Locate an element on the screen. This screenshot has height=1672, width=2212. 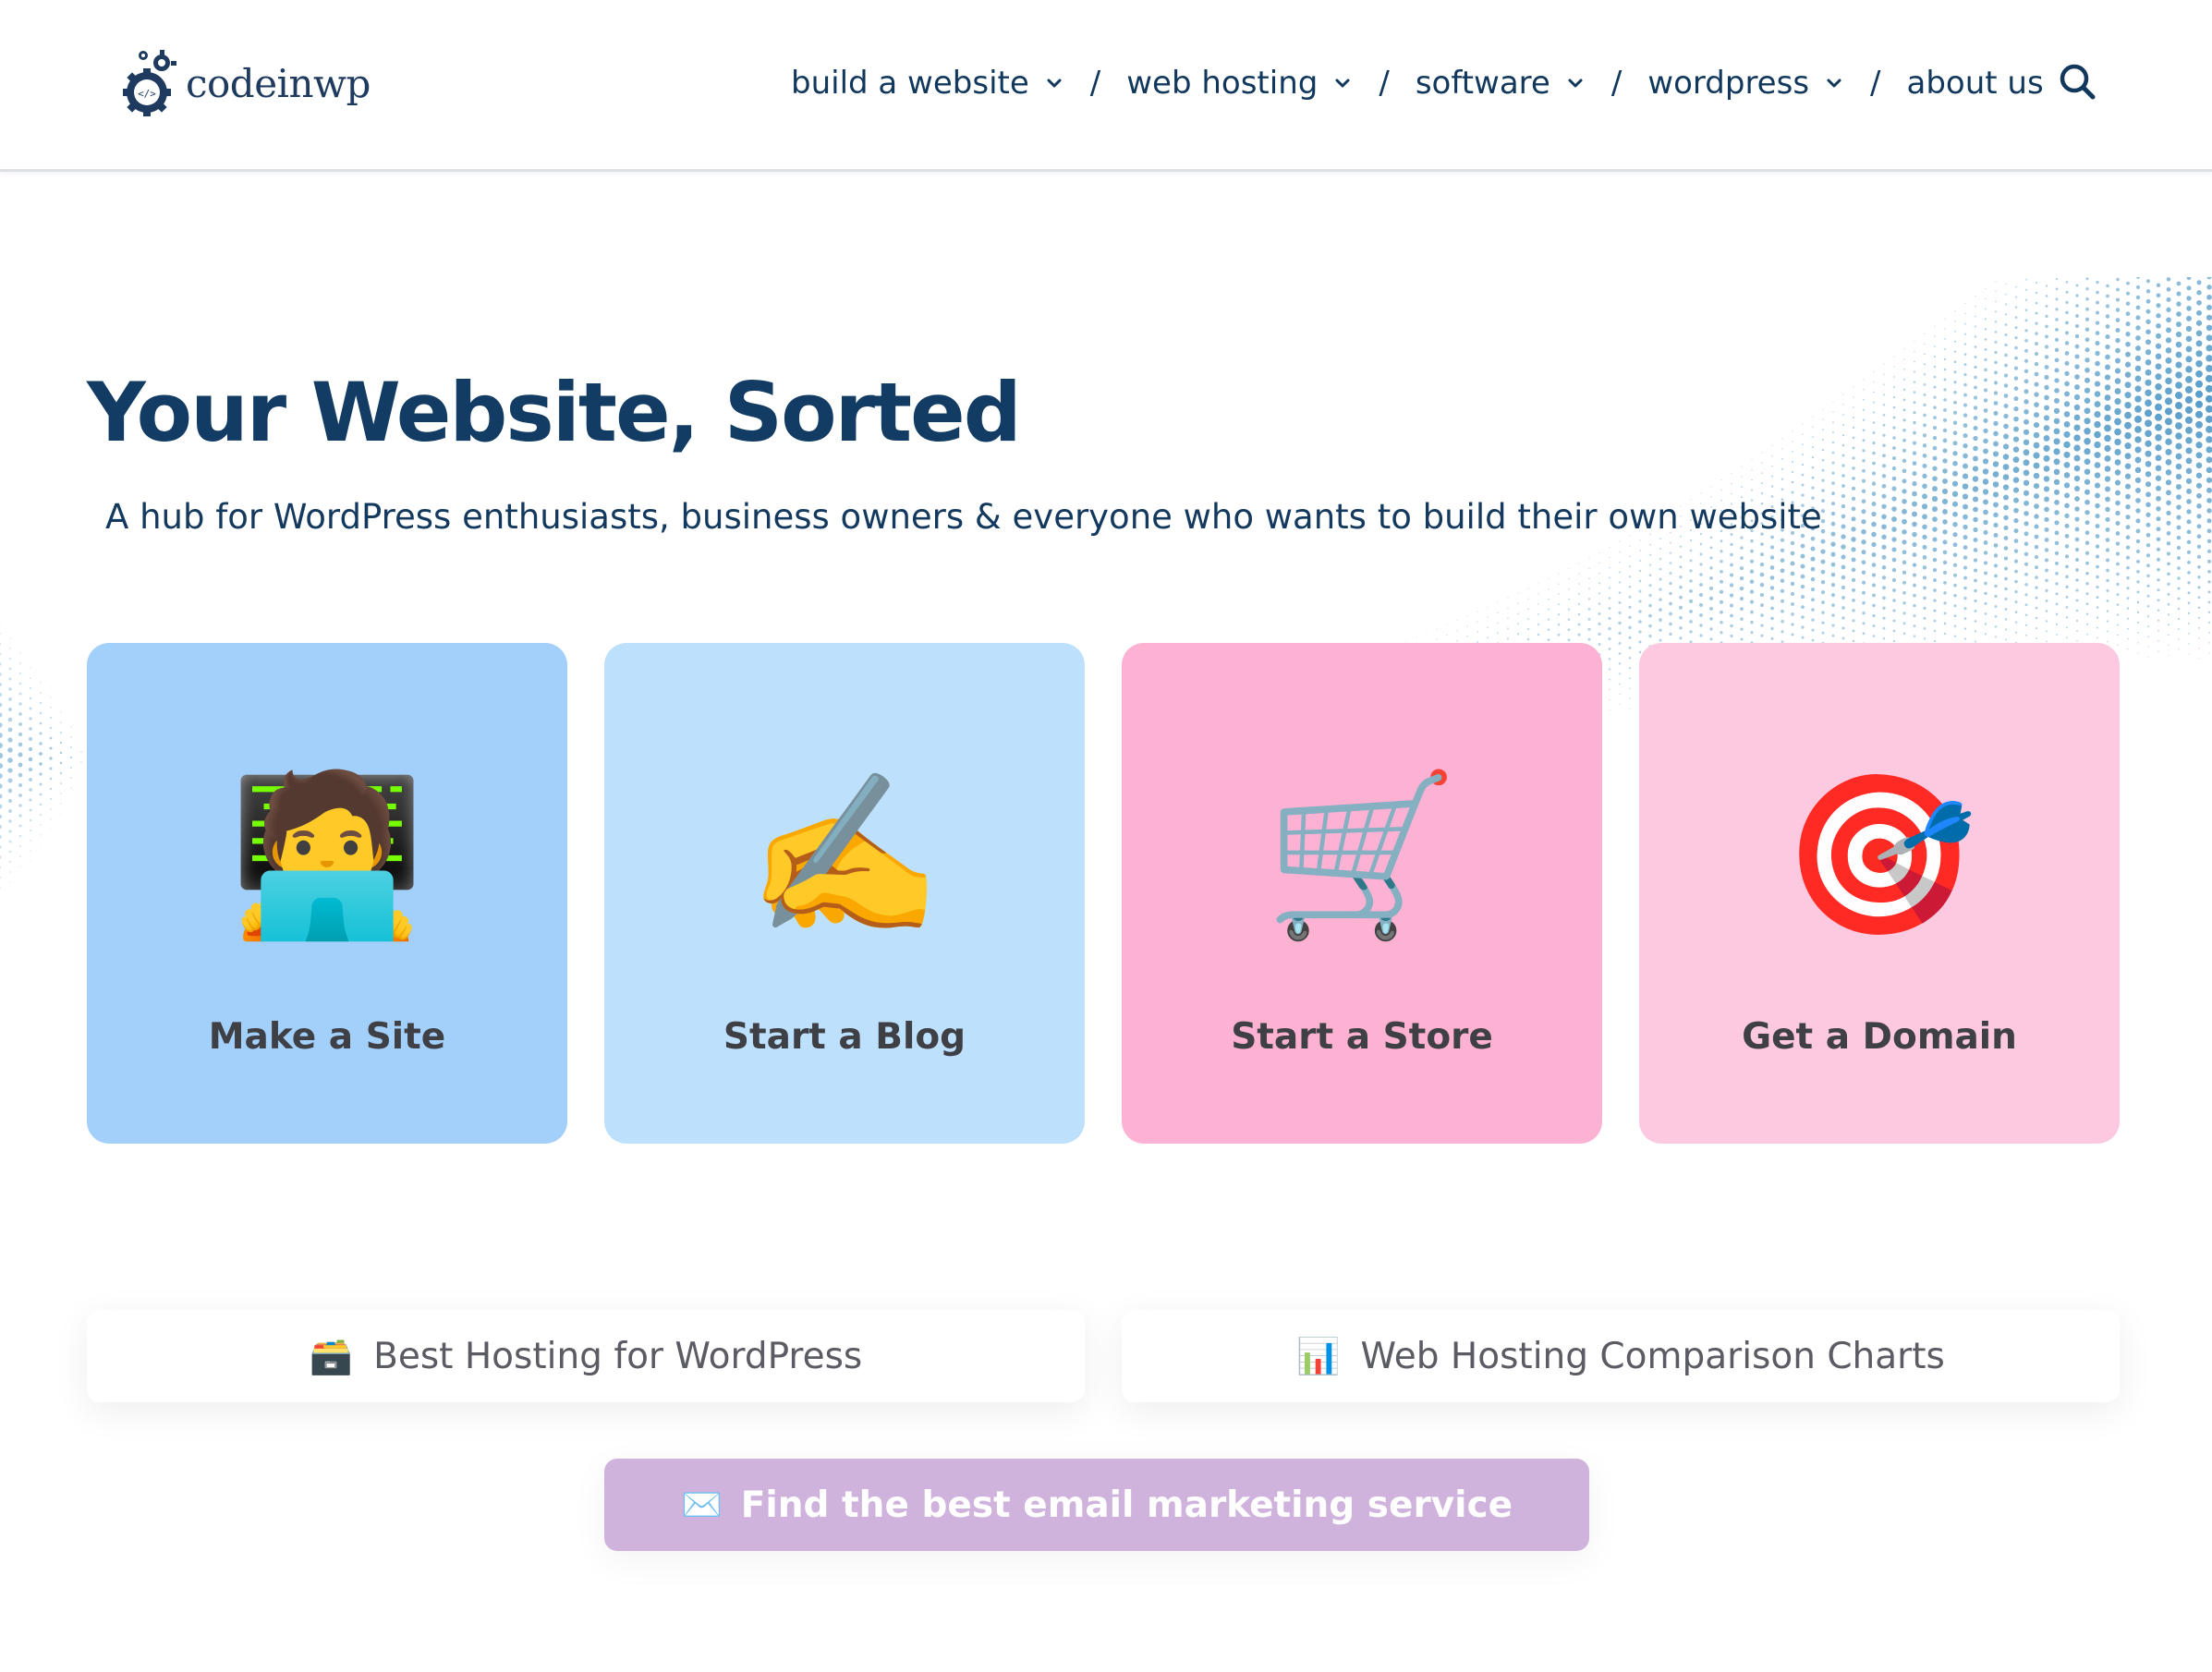
link-label: Web Hosting Comparison Charts is located at coordinates (1652, 1356).